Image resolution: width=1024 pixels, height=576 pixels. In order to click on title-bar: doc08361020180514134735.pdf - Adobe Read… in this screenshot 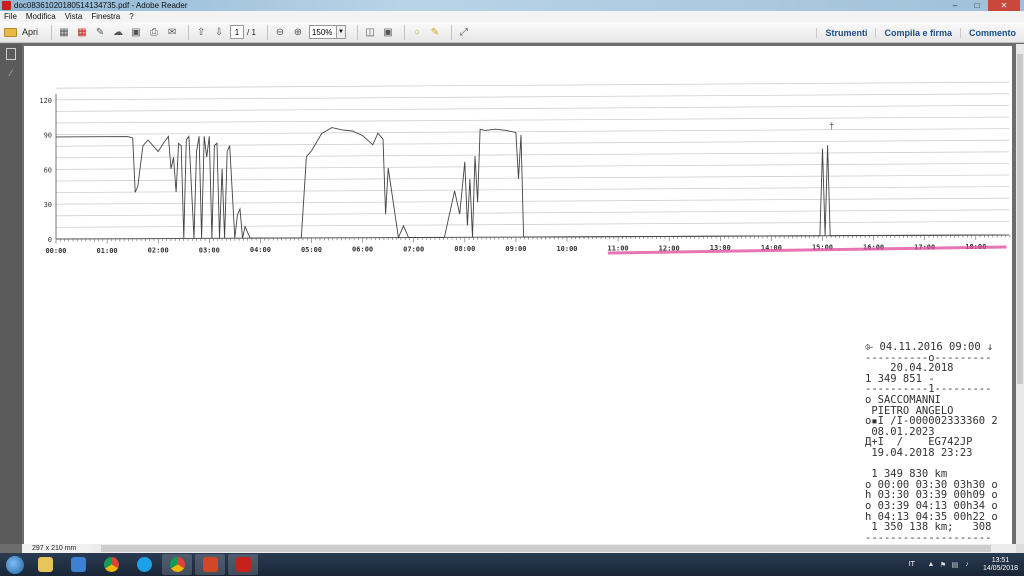, I will do `click(512, 5)`.